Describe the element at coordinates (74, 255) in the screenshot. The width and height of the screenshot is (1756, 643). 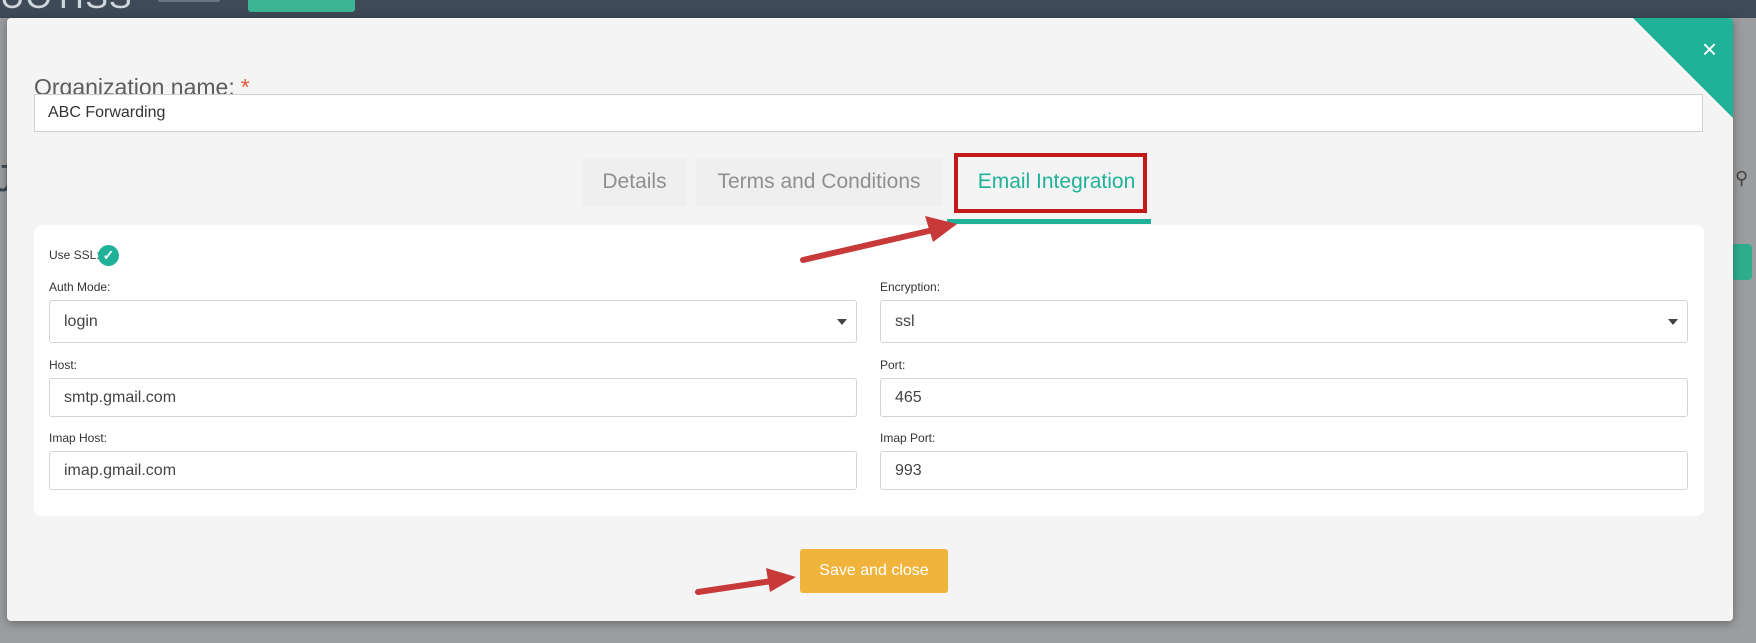
I see `use-ssl-label: Use SSL:` at that location.